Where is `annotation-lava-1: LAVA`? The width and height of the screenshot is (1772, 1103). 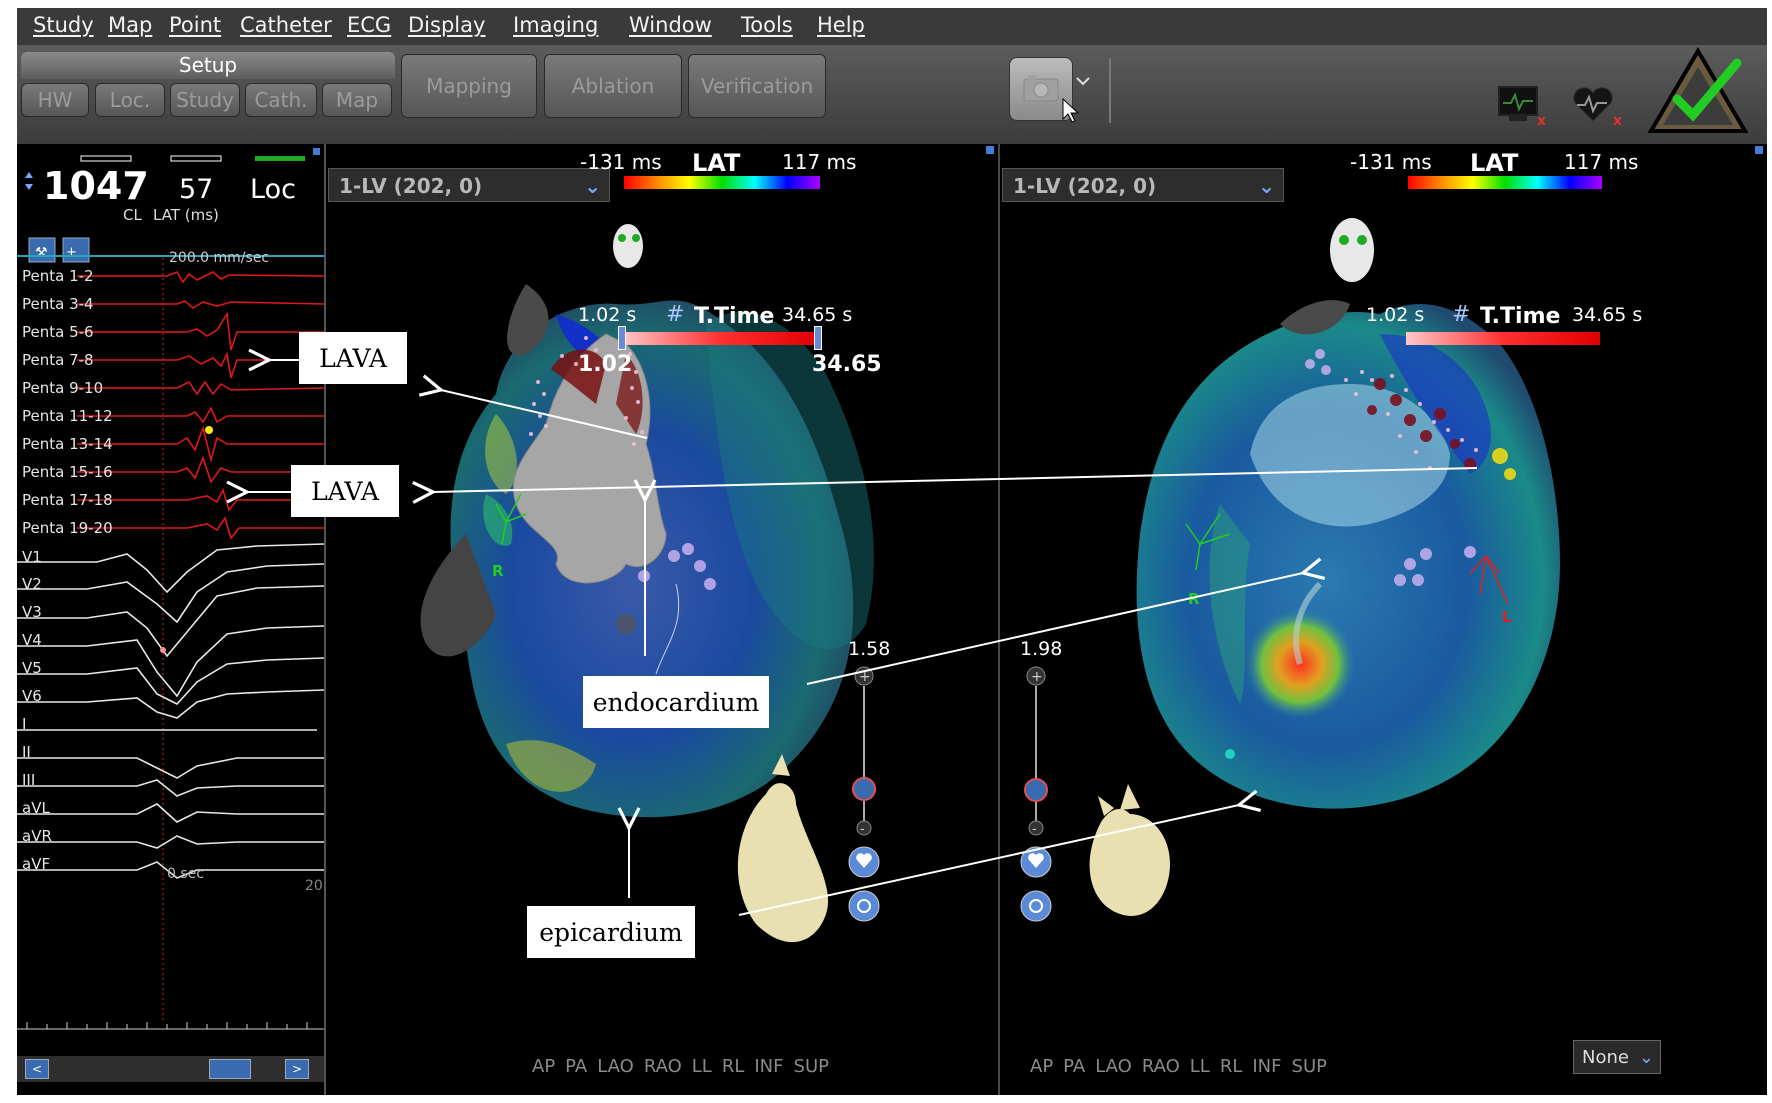
annotation-lava-1: LAVA is located at coordinates (353, 358).